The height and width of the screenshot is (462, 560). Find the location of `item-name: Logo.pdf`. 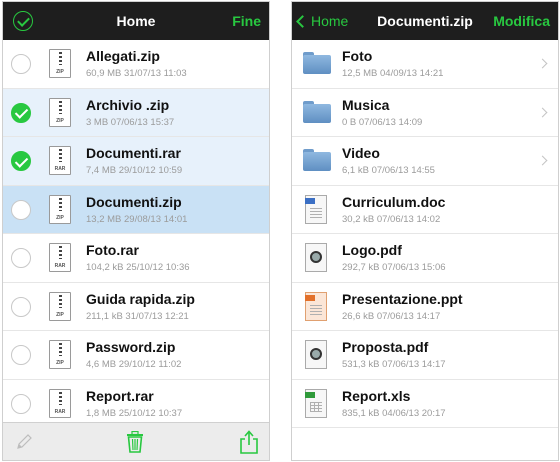

item-name: Logo.pdf is located at coordinates (372, 250).